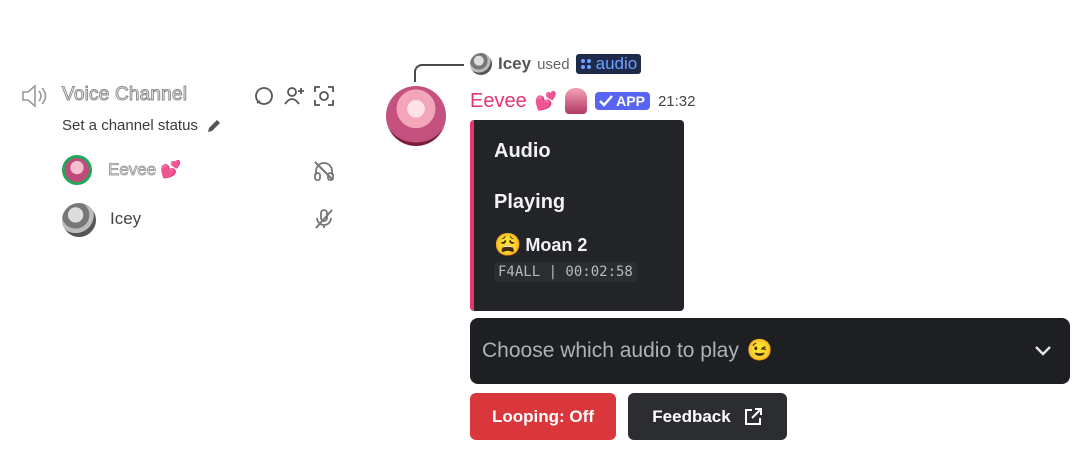 The width and height of the screenshot is (1091, 452). Describe the element at coordinates (530, 202) in the screenshot. I see `embed-subtitle: Playing` at that location.